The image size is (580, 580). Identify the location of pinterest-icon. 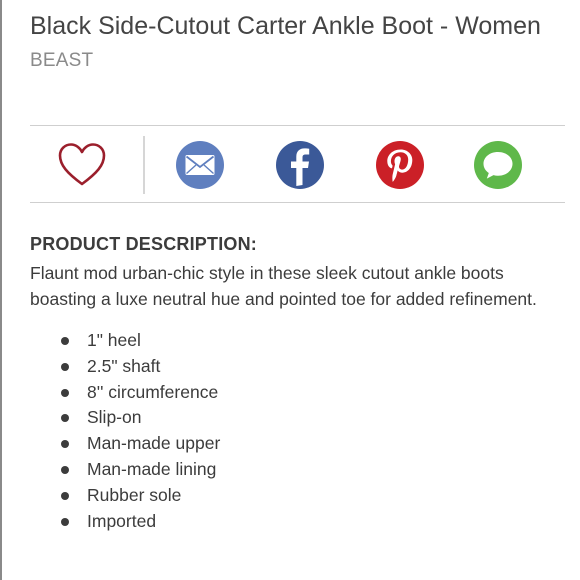
(400, 165).